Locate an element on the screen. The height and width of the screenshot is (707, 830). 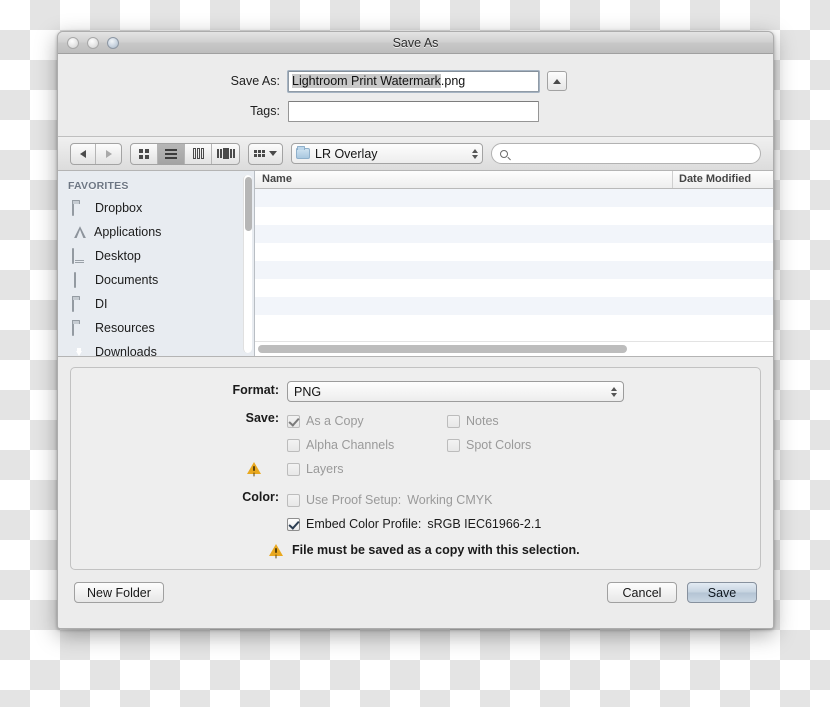
warning-triangle-icon is located at coordinates (254, 468).